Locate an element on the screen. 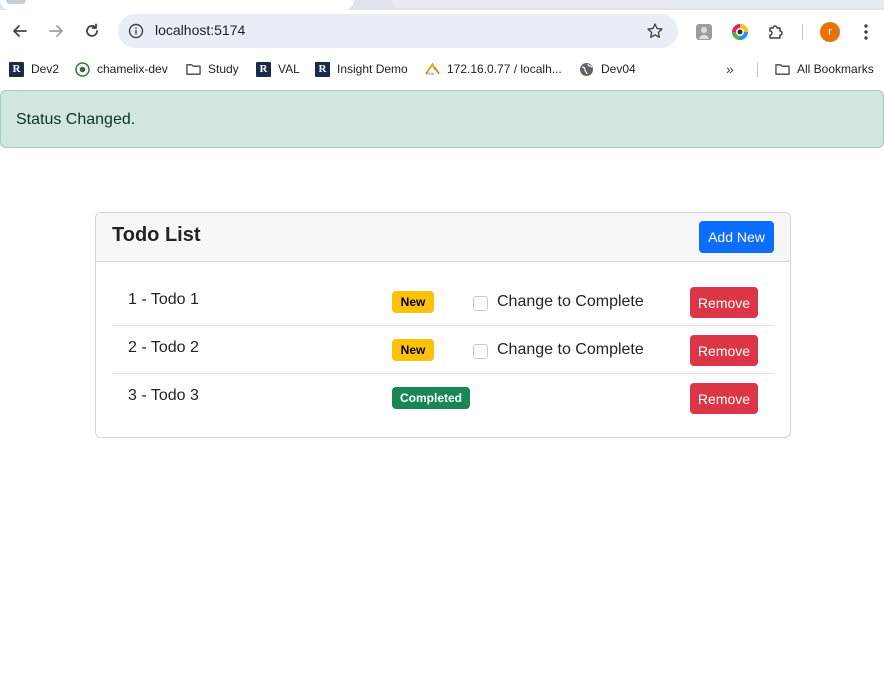 Image resolution: width=884 pixels, height=678 pixels. svg-text: PMA is located at coordinates (430, 74).